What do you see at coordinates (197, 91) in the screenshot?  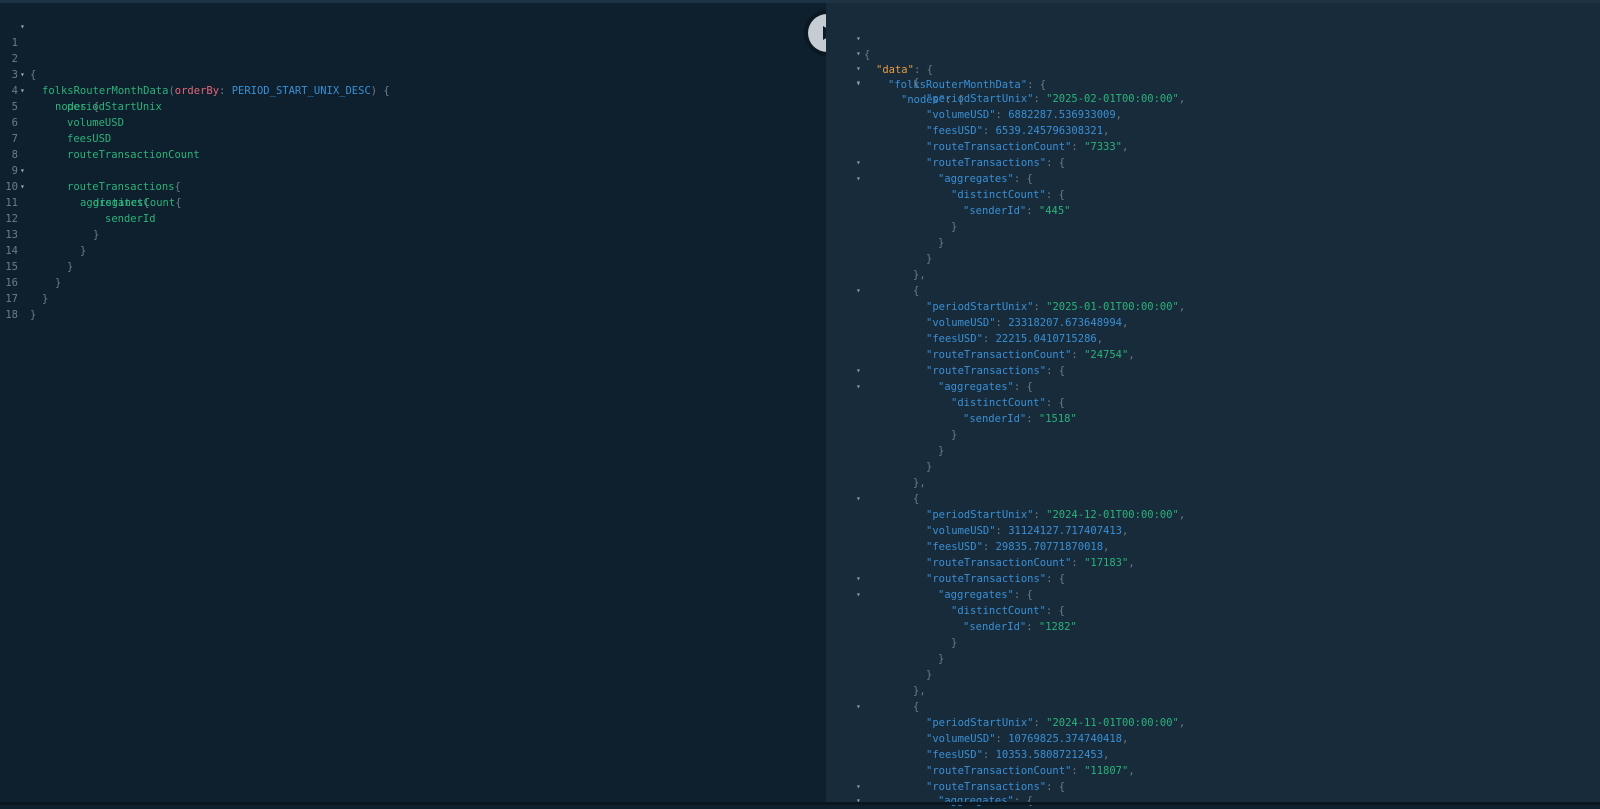 I see `arg-name: orderBy` at bounding box center [197, 91].